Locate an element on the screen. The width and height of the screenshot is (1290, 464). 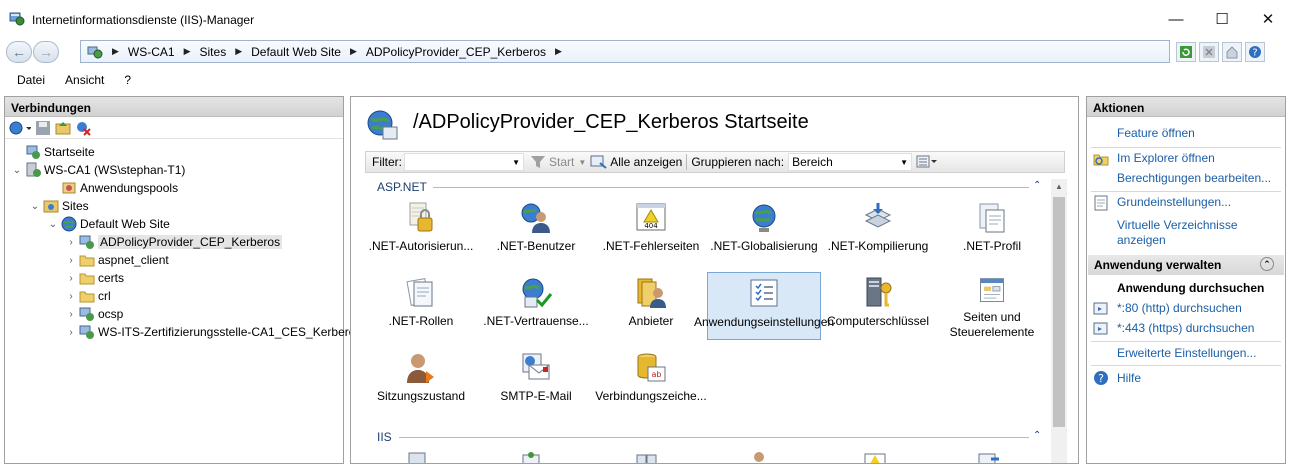
home-icon is located at coordinates (1232, 52).